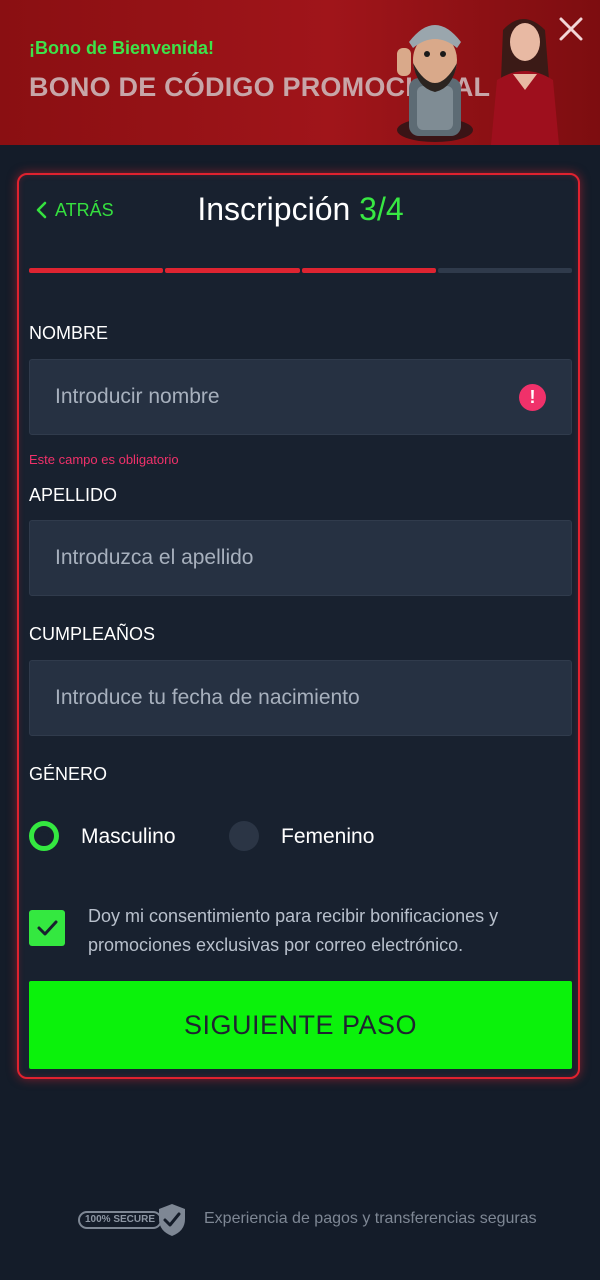  Describe the element at coordinates (300, 1025) in the screenshot. I see `next-step-button: SIGUIENTE PASO` at that location.